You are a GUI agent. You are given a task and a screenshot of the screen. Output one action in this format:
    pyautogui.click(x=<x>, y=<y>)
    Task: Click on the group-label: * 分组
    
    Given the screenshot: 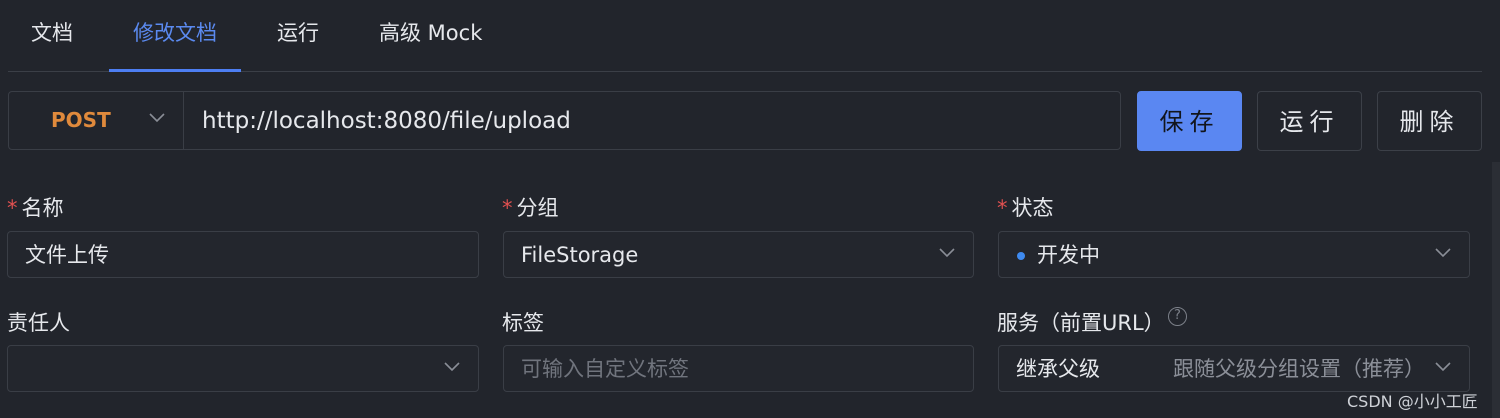 What is the action you would take?
    pyautogui.click(x=530, y=208)
    